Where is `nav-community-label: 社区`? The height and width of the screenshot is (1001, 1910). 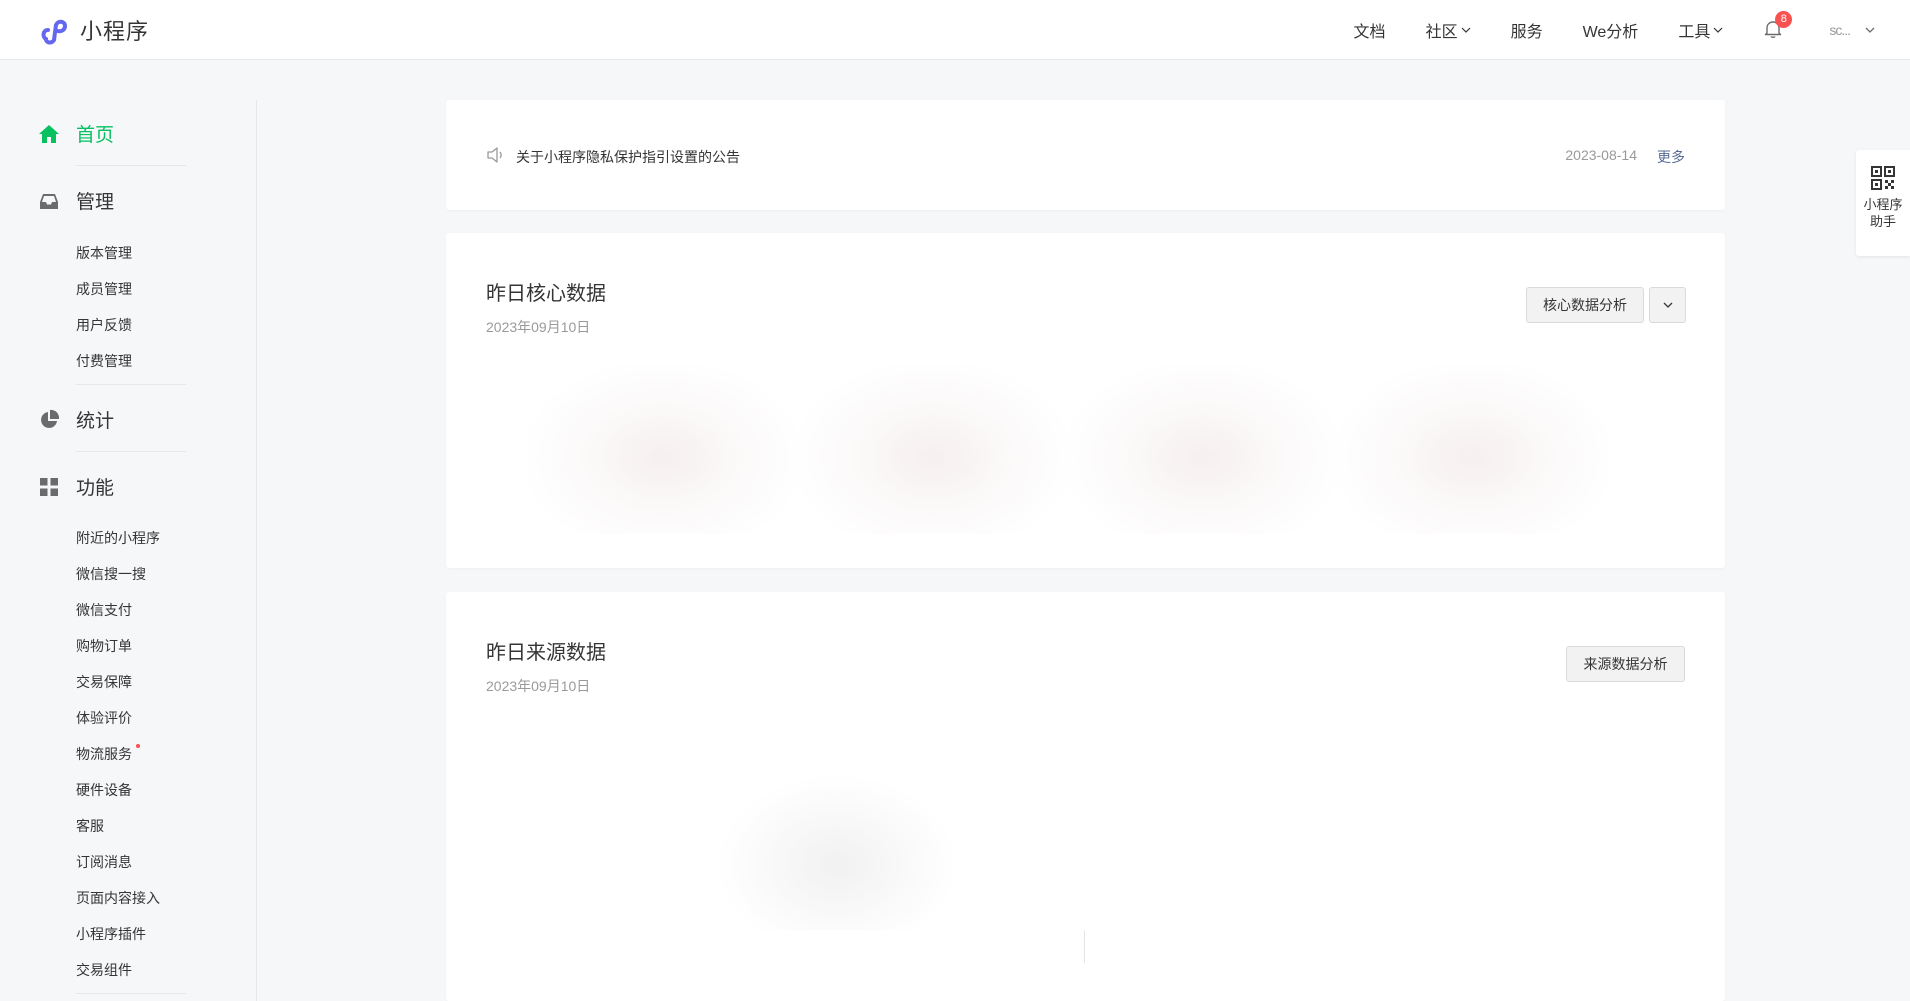 nav-community-label: 社区 is located at coordinates (1441, 32).